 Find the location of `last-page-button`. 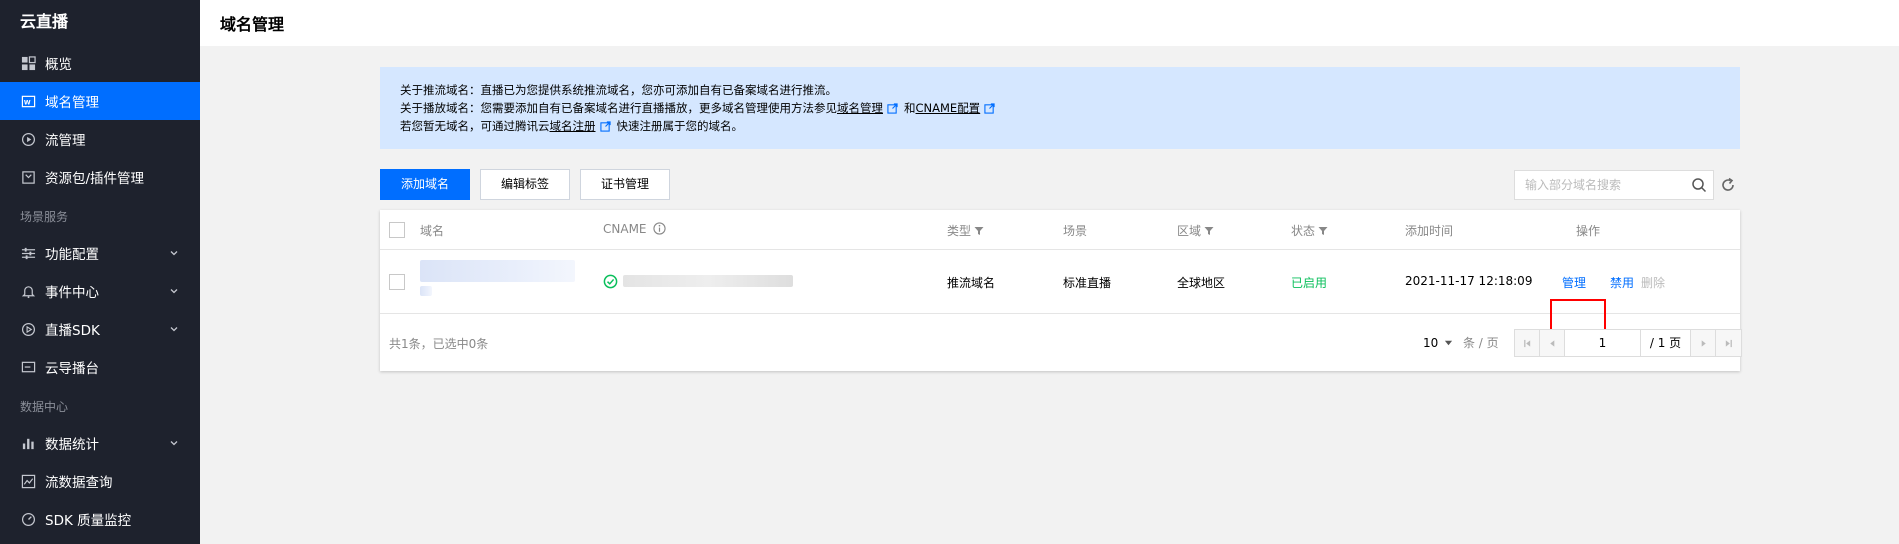

last-page-button is located at coordinates (1728, 343).